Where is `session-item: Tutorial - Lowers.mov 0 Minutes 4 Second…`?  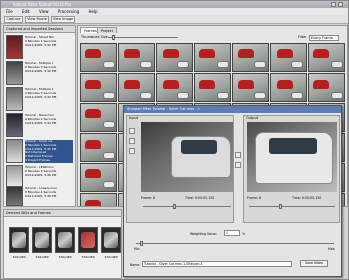
session-item: Tutorial - Lowers.mov 0 Minutes 4 Second… is located at coordinates (39, 196).